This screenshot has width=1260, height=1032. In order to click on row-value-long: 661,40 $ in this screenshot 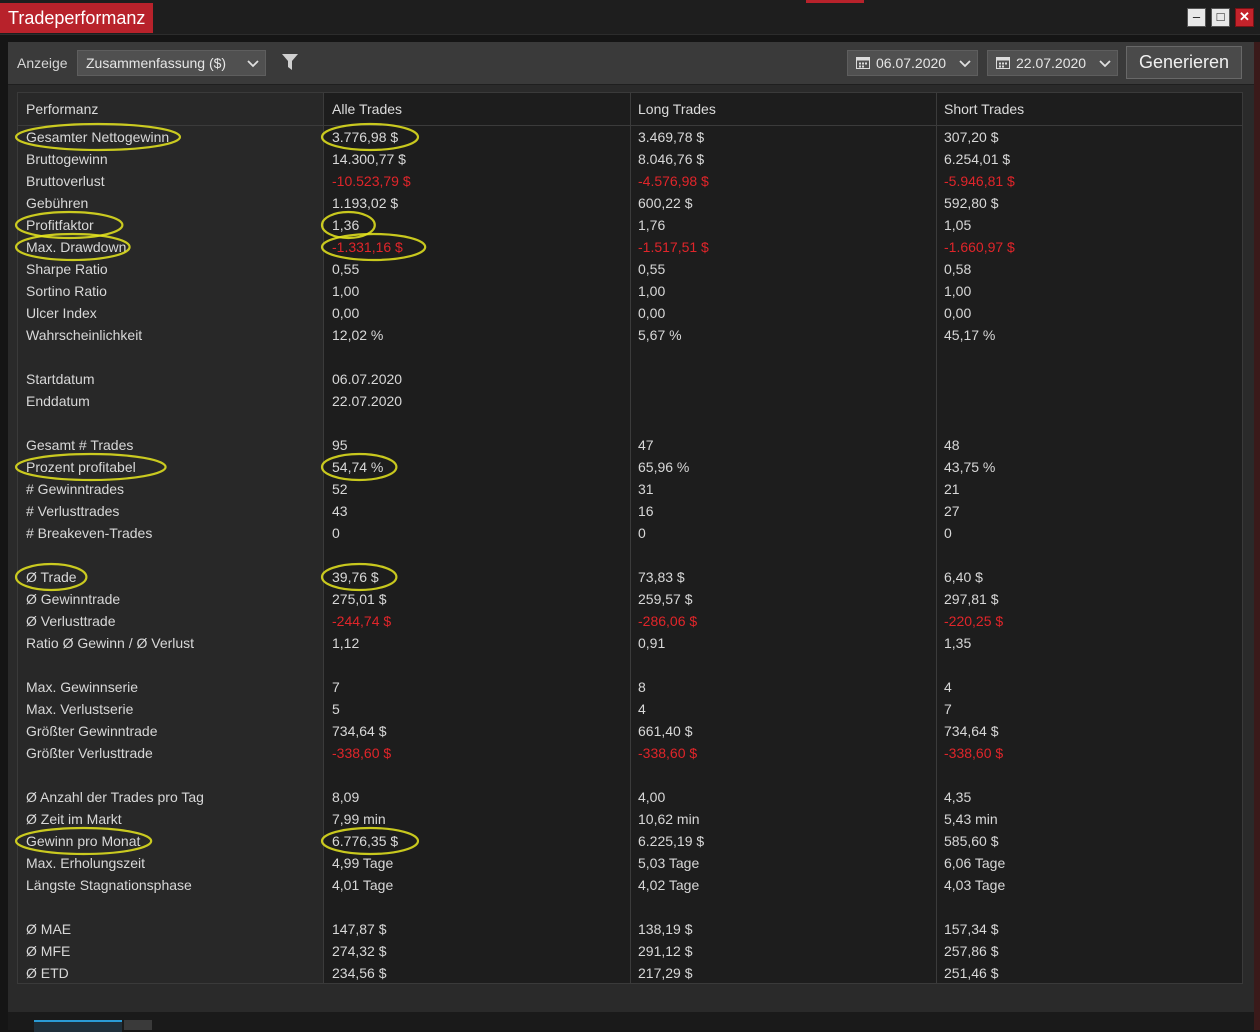, I will do `click(665, 731)`.